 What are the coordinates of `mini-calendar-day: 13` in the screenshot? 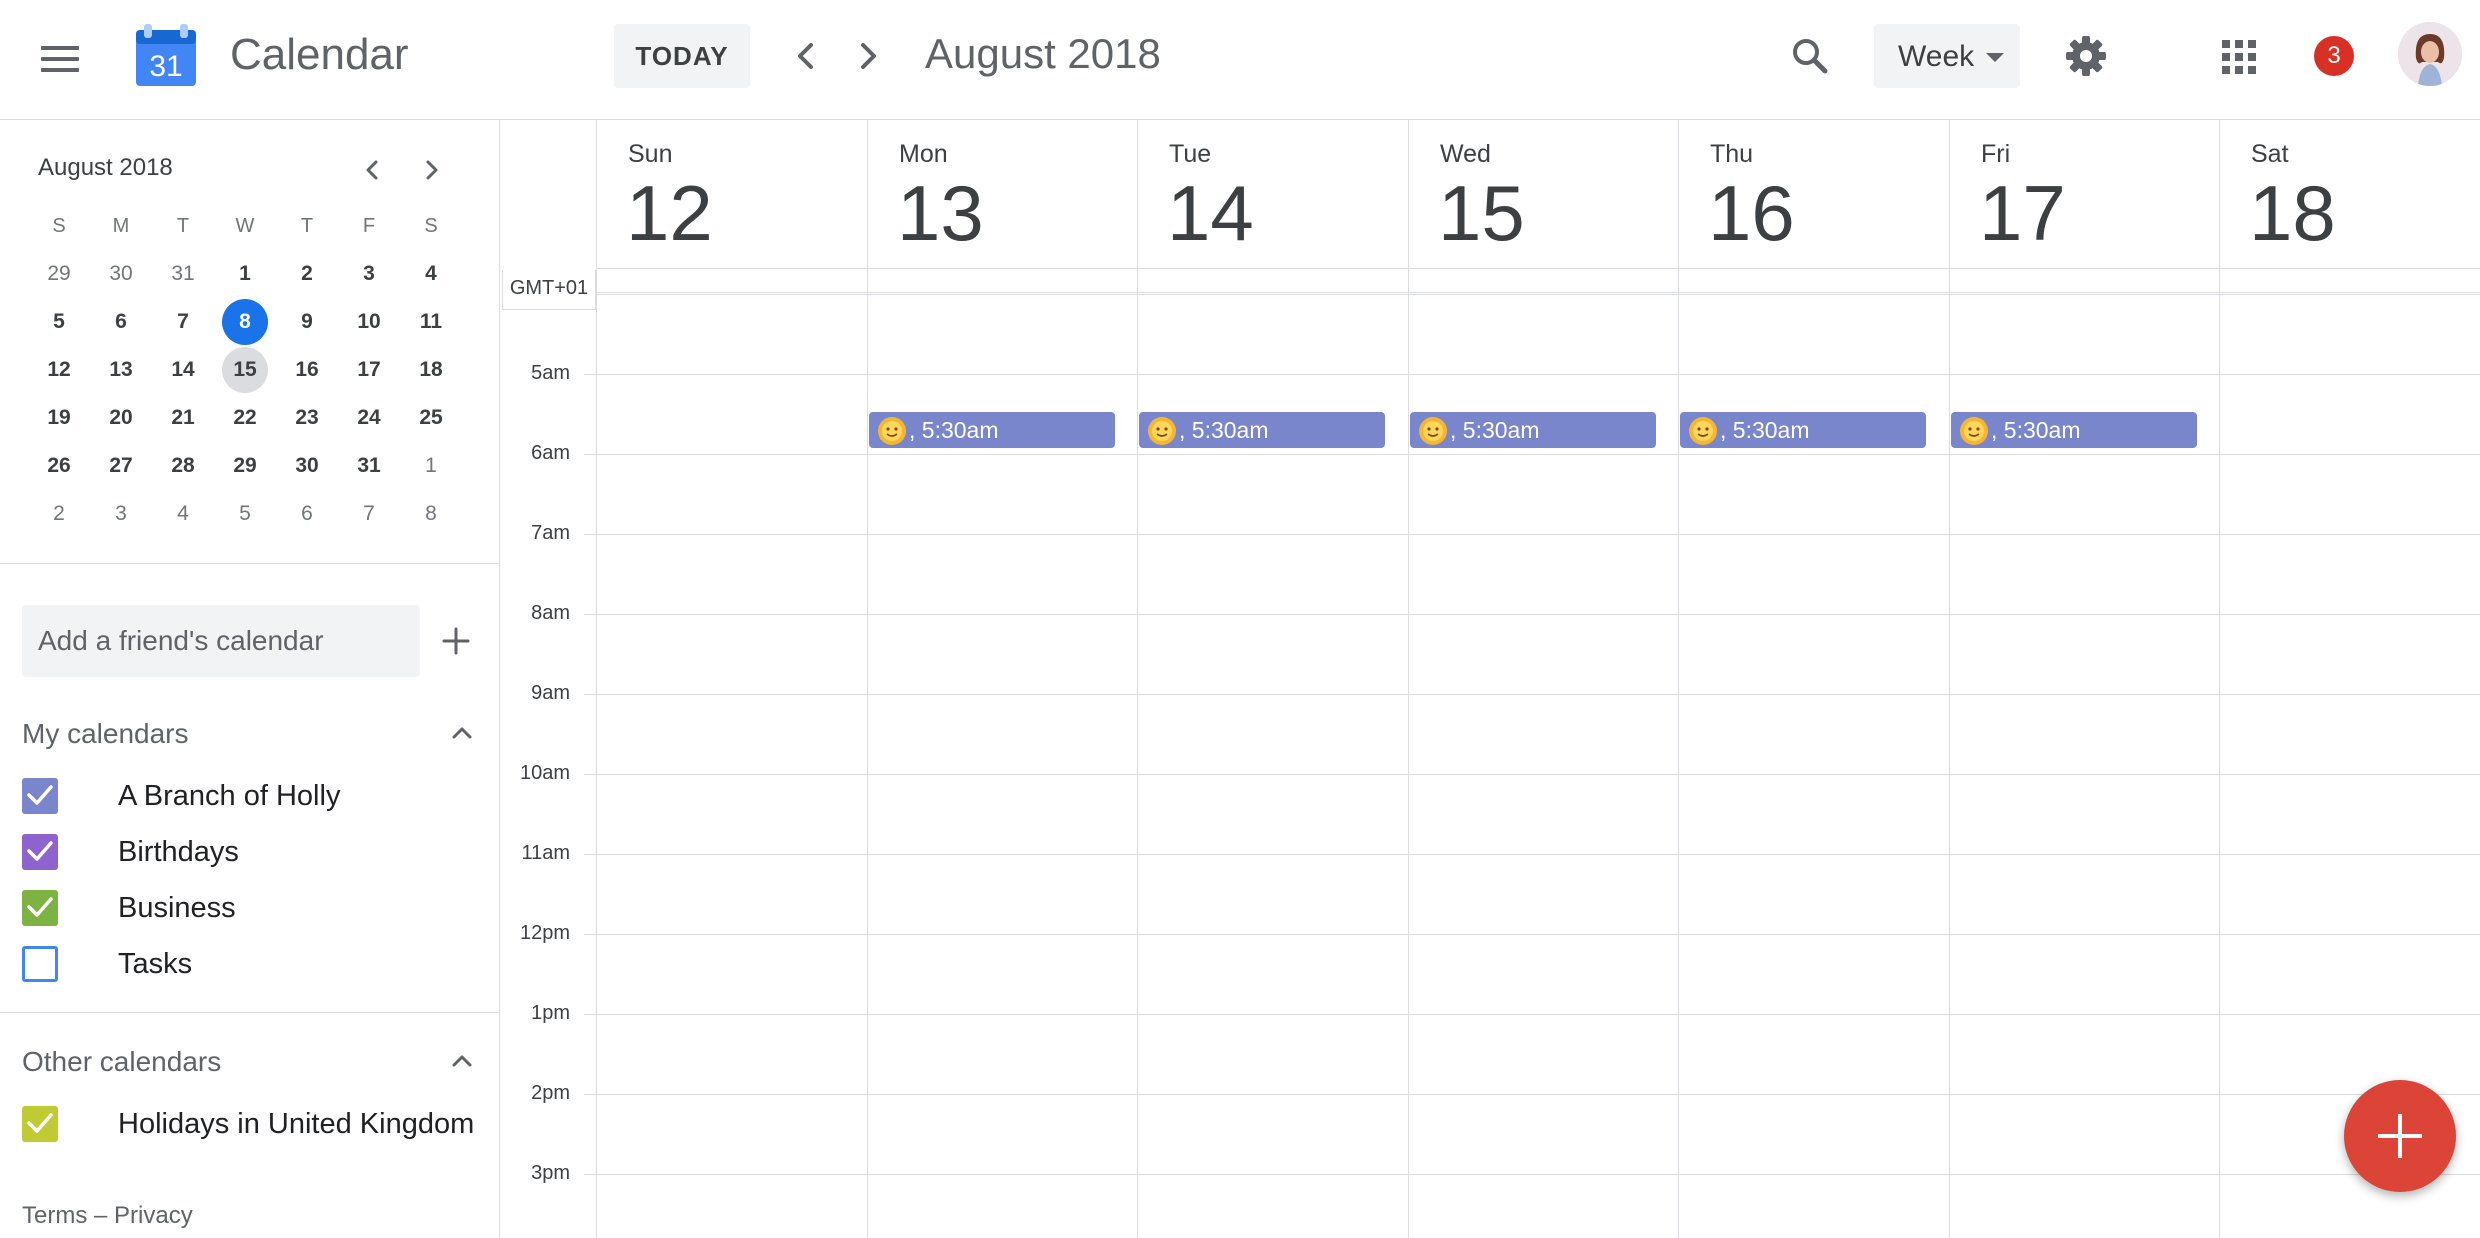 It's located at (121, 370).